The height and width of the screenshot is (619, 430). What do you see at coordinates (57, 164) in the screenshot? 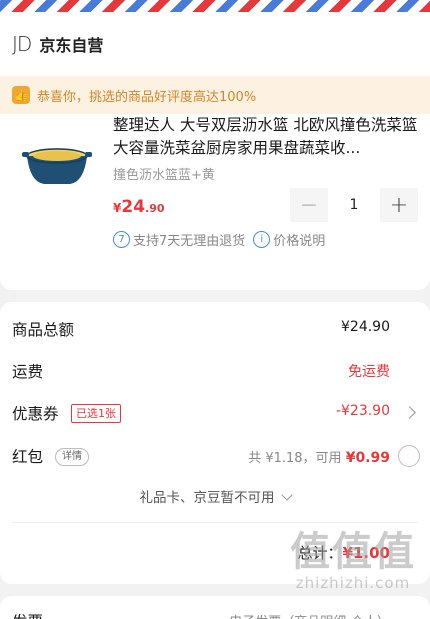
I see `product-image` at bounding box center [57, 164].